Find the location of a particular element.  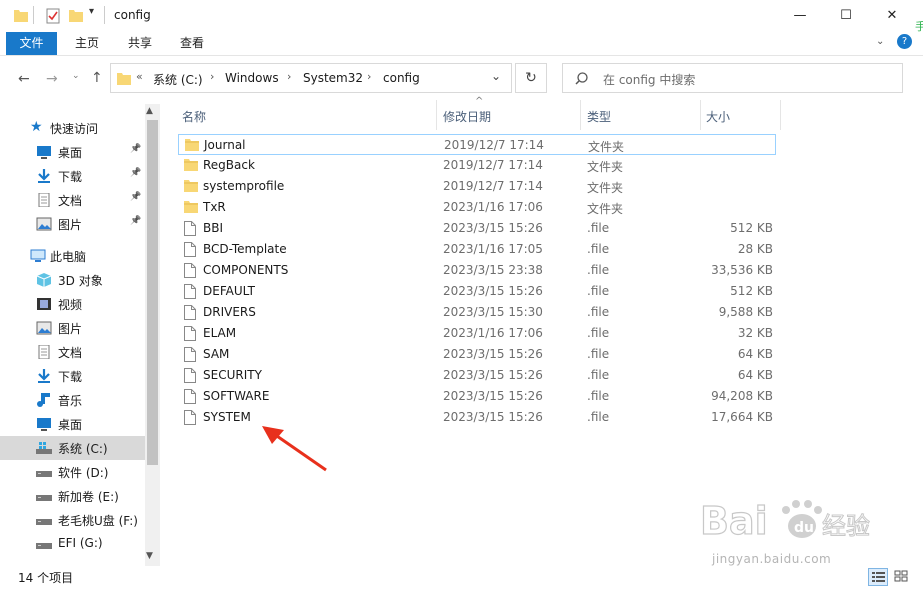

file-name: systemprofile is located at coordinates (244, 186).